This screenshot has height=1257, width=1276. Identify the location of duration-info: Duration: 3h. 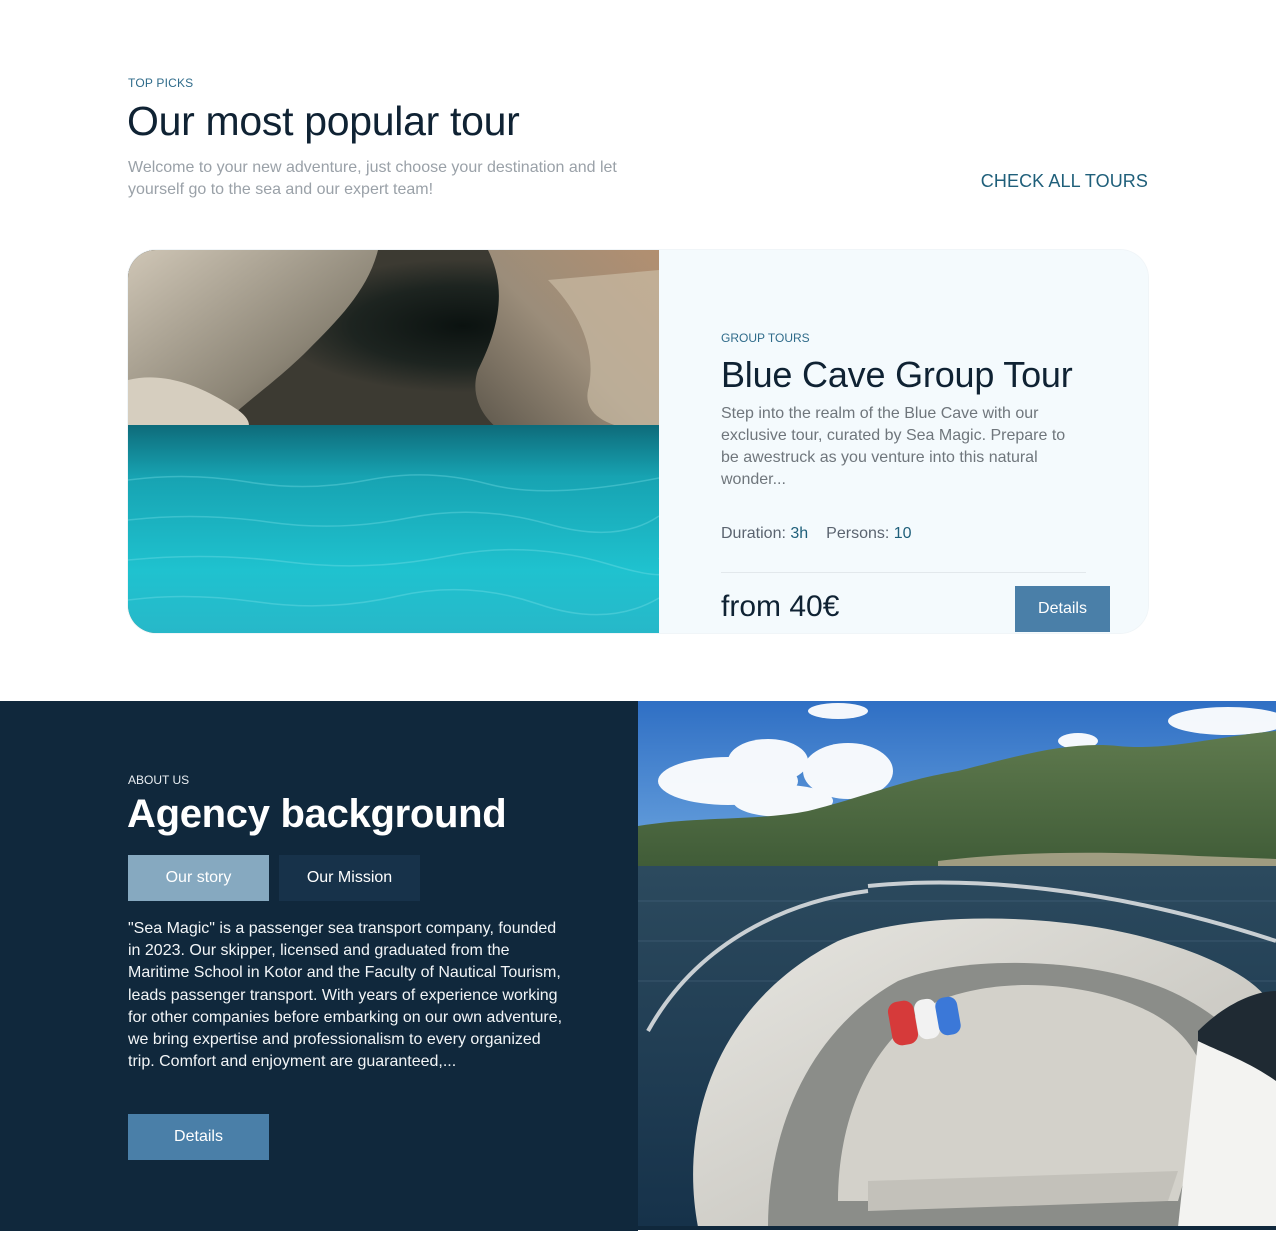
(764, 534).